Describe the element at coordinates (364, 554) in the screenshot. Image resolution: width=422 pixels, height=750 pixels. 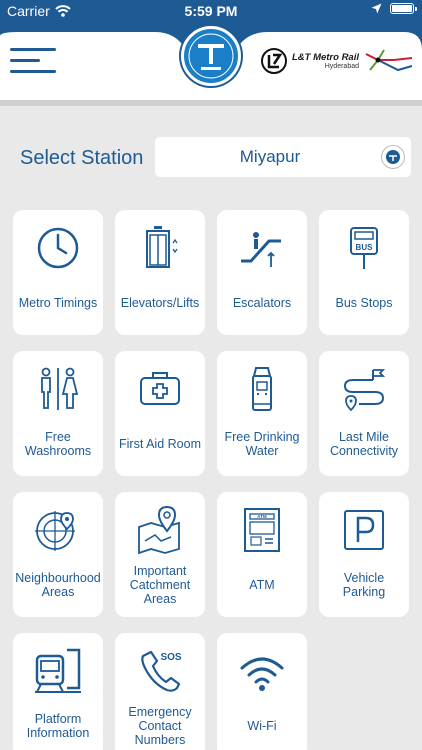
I see `tile-vehicle-parking: Vehicle Parking` at that location.